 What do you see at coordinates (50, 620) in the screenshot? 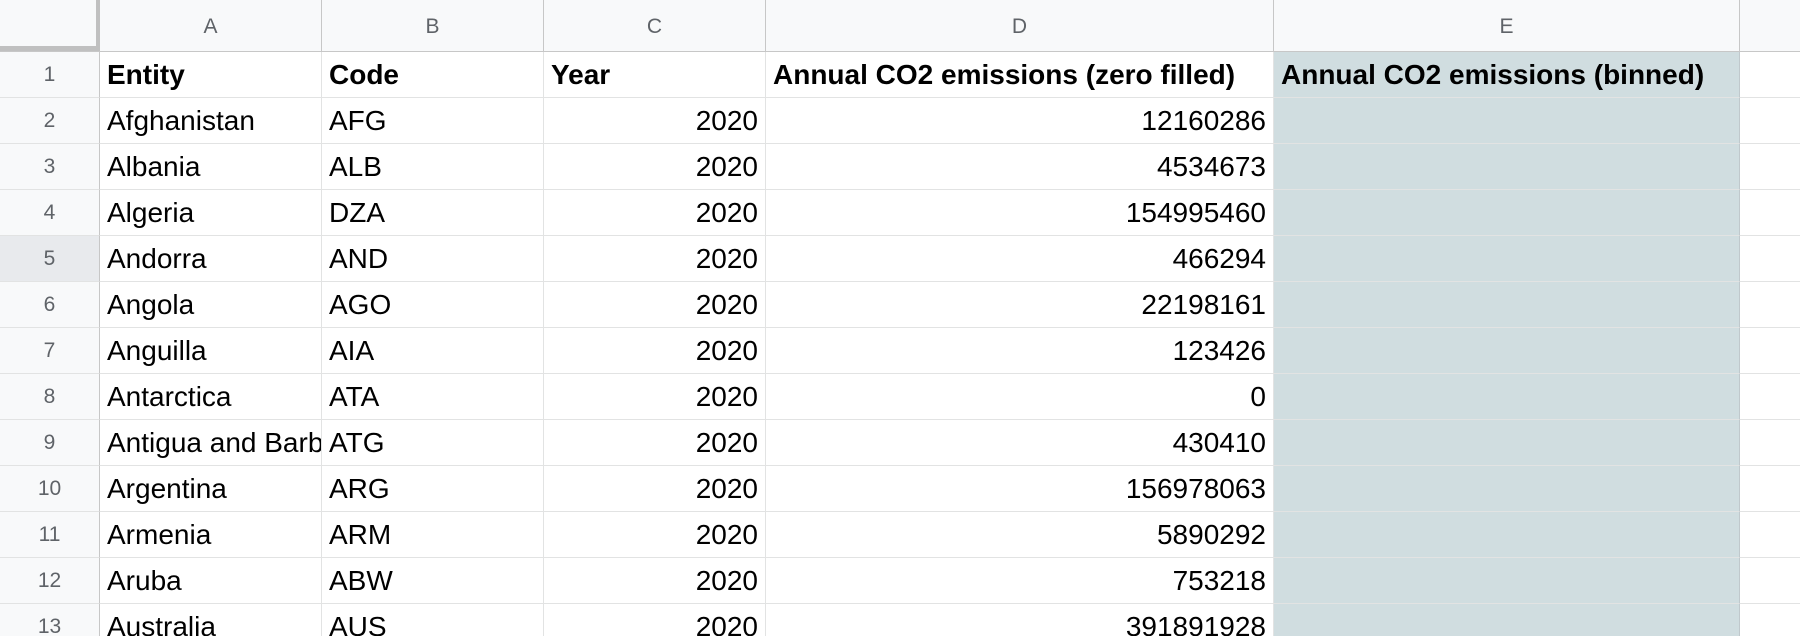
I see `row-header: 13` at bounding box center [50, 620].